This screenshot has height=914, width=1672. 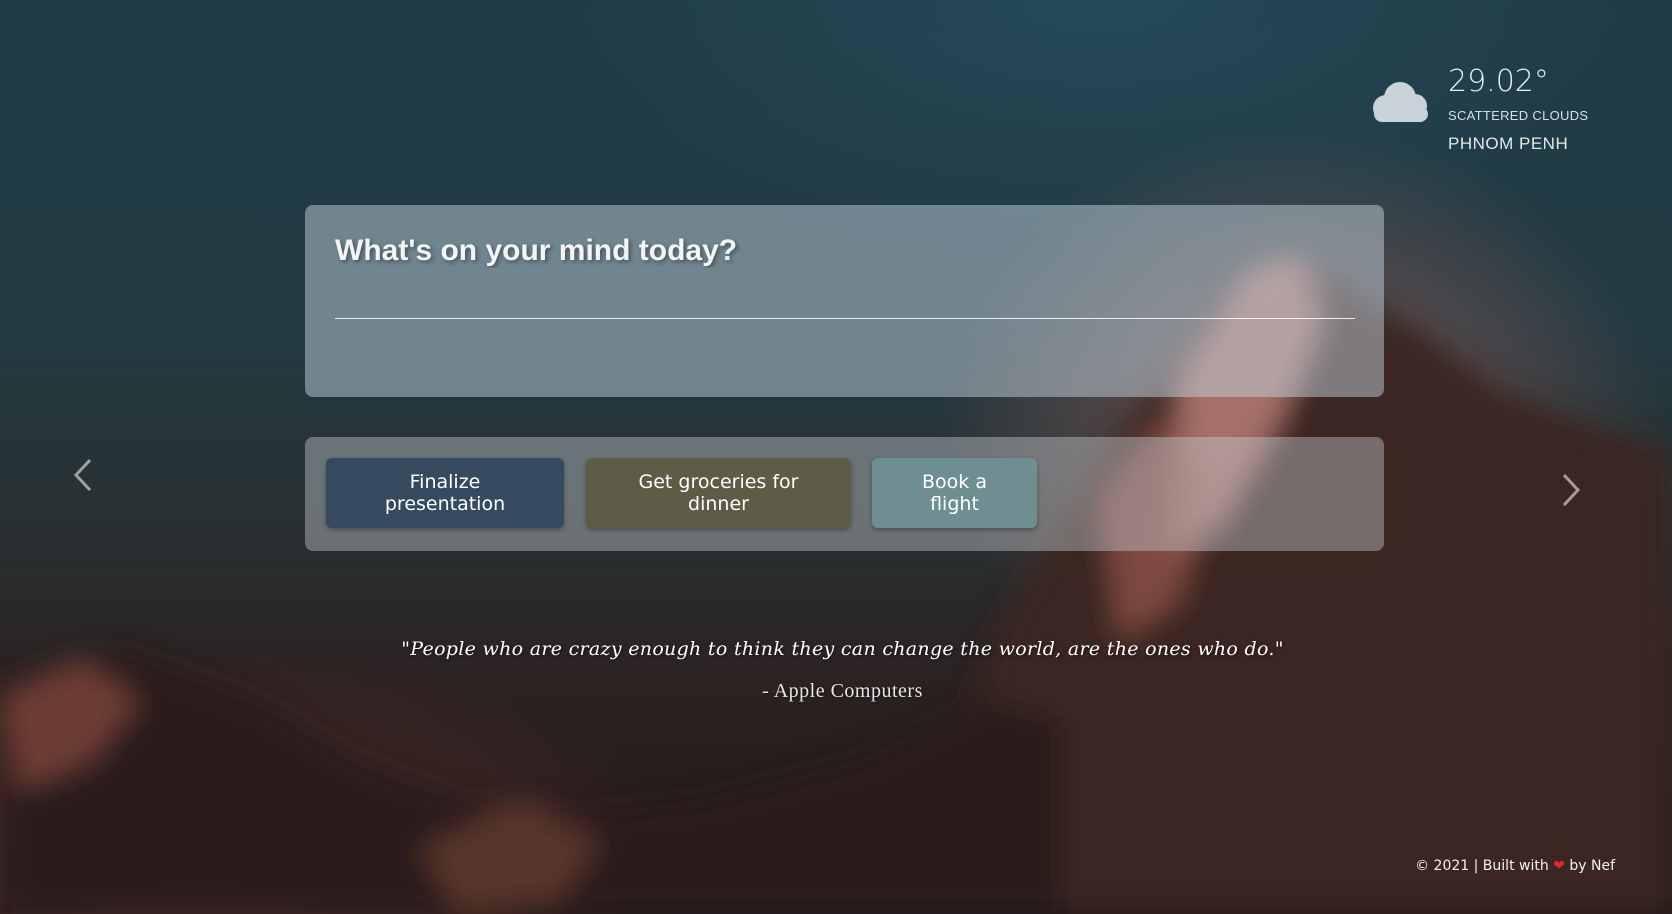 I want to click on footer: © 2021 | Built with ❤ by Nef, so click(x=1515, y=866).